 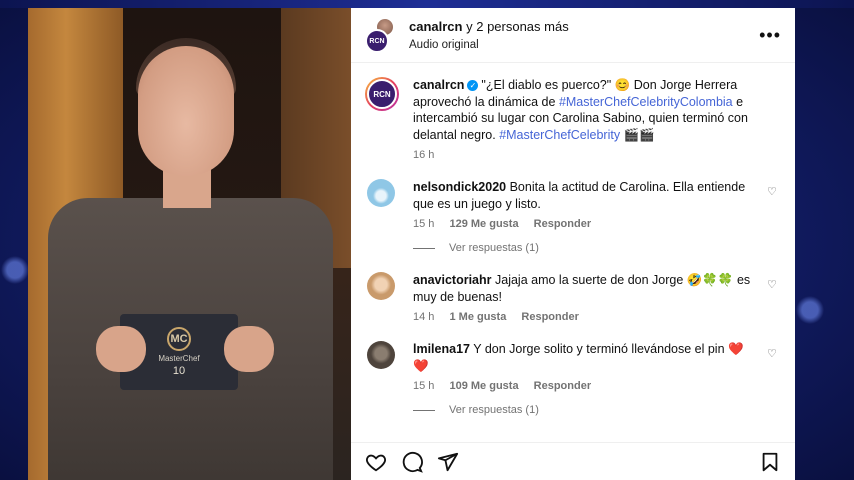 I want to click on header-username: canalrcn, so click(x=435, y=26).